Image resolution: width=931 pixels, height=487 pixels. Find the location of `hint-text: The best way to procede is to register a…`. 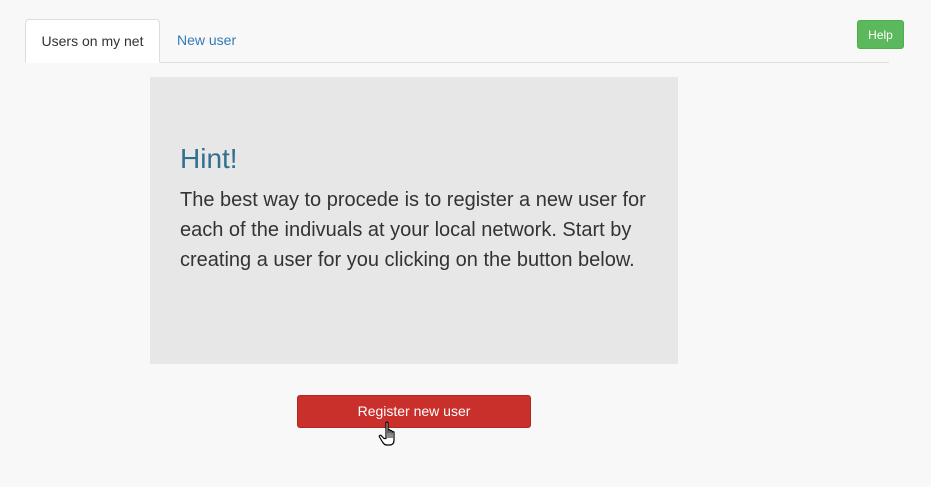

hint-text: The best way to procede is to register a… is located at coordinates (413, 230).